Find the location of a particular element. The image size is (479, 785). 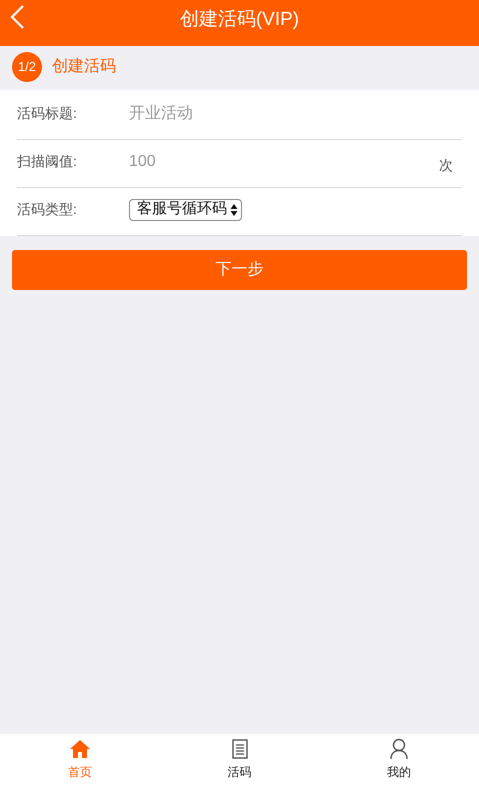

page-title: 创建活码(VIP) is located at coordinates (240, 20).